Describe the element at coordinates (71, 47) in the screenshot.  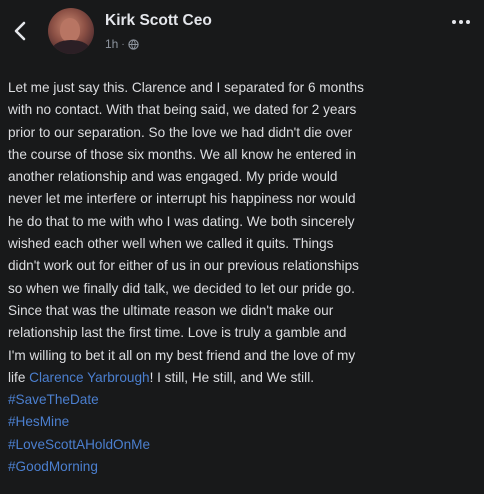
I see `avatar-shoulders` at that location.